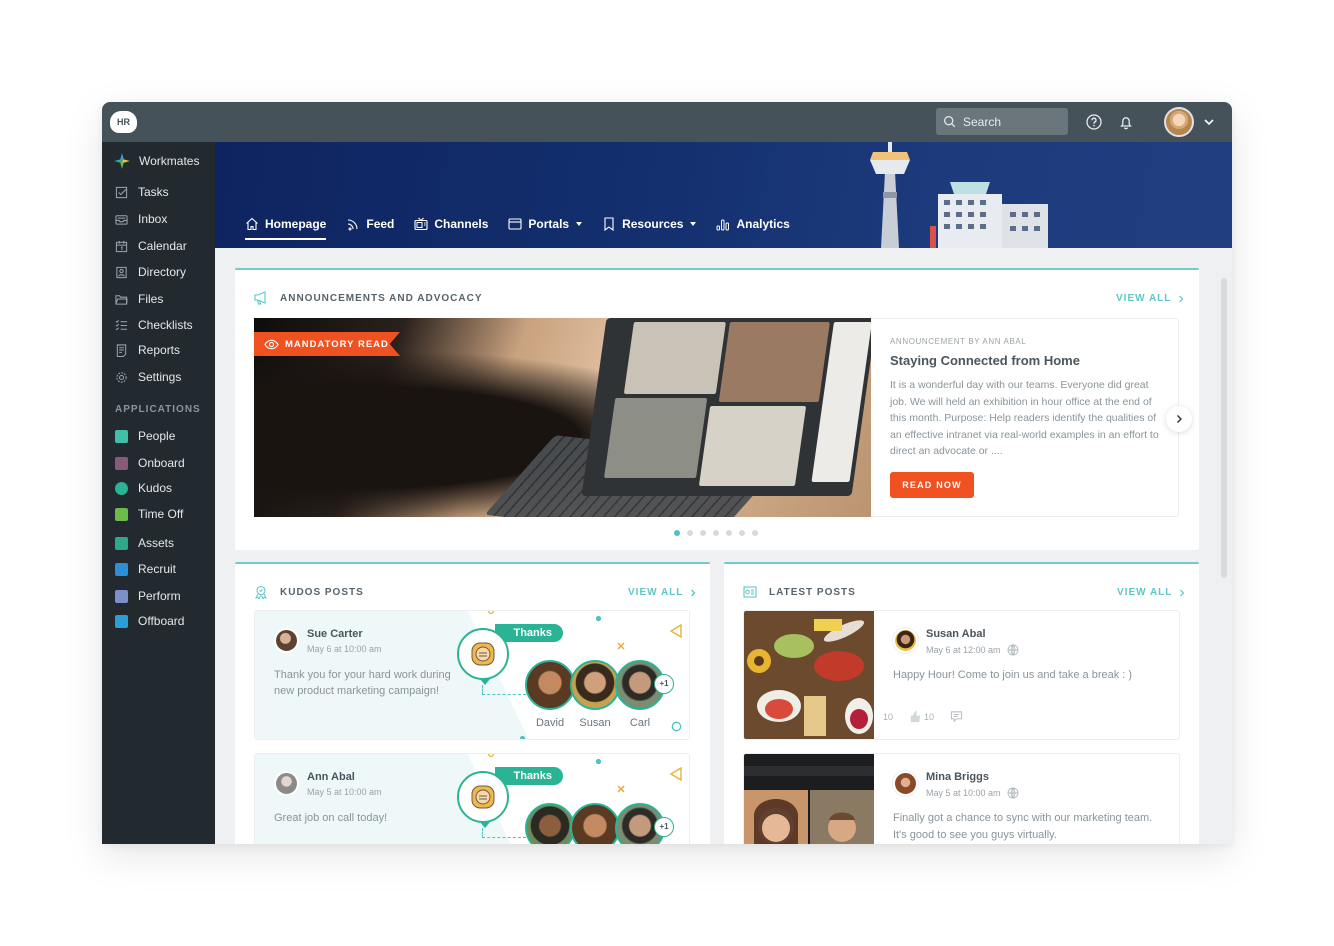 Image resolution: width=1334 pixels, height=946 pixels. What do you see at coordinates (929, 716) in the screenshot?
I see `like-count: 10` at bounding box center [929, 716].